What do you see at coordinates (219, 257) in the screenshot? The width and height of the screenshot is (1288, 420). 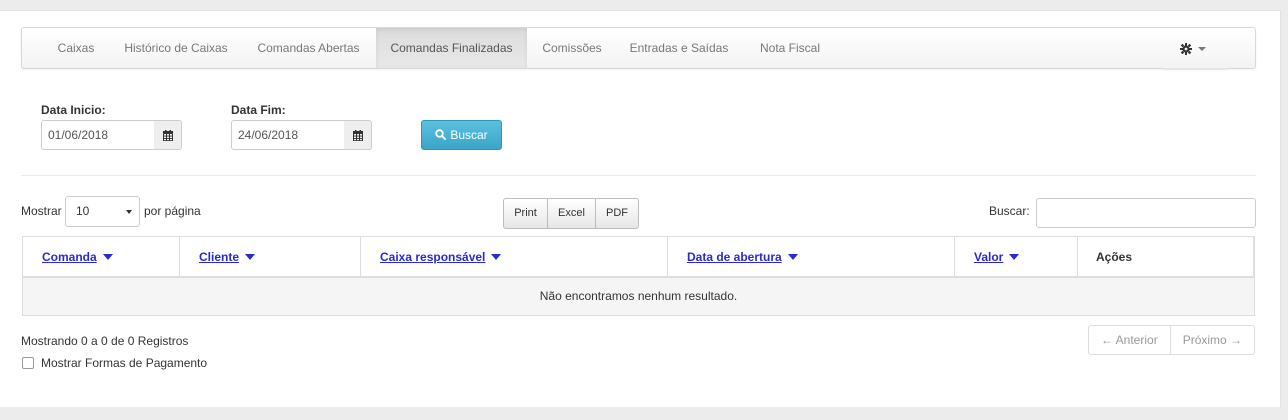 I see `column-header-label: Cliente` at bounding box center [219, 257].